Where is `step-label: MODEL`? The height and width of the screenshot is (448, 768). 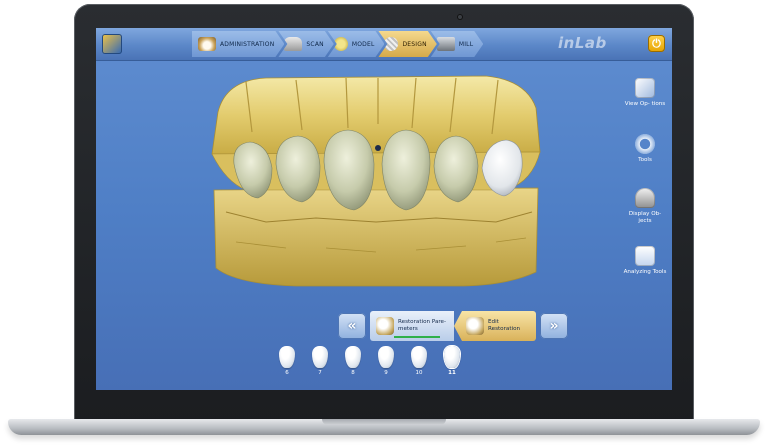 step-label: MODEL is located at coordinates (363, 44).